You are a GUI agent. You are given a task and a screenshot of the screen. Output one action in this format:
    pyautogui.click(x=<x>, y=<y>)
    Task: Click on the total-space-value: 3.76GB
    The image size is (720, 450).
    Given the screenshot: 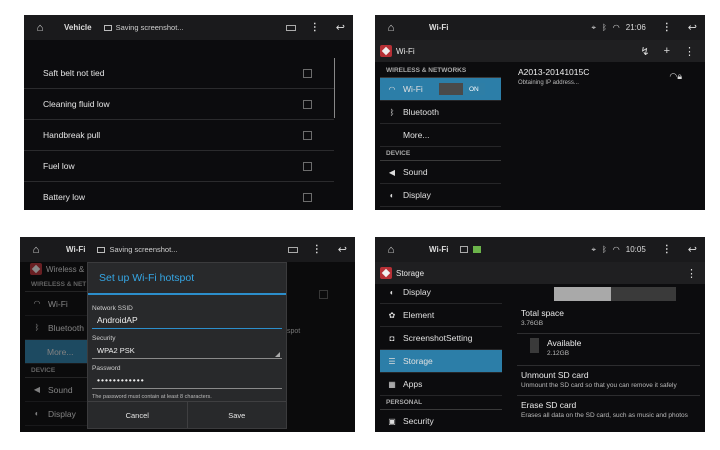 What is the action you would take?
    pyautogui.click(x=532, y=323)
    